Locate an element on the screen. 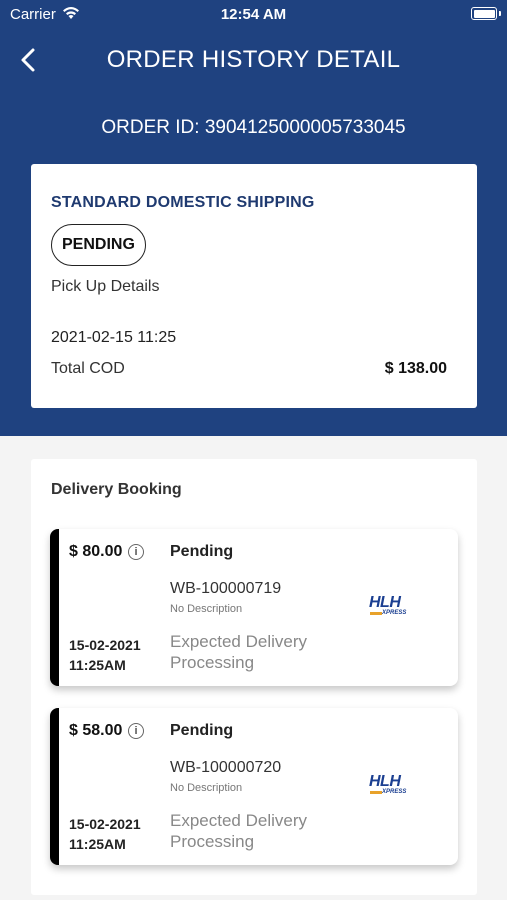 The height and width of the screenshot is (900, 507). waybill-number: WB-100000720 is located at coordinates (226, 767).